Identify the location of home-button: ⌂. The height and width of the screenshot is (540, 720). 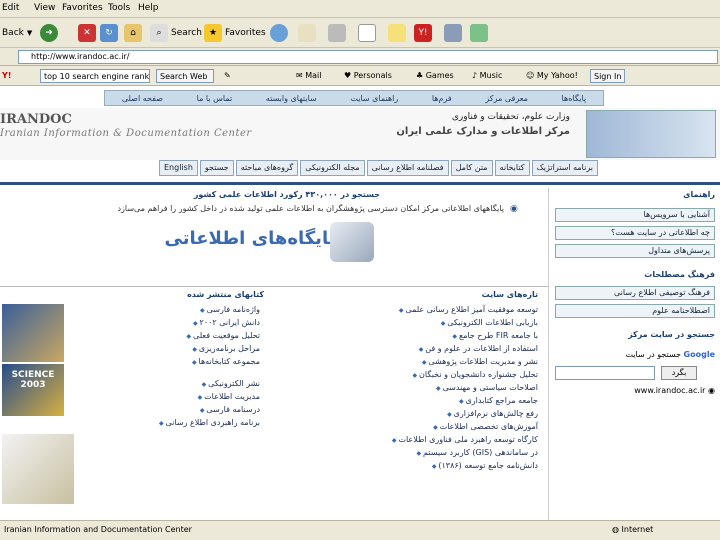
(134, 33).